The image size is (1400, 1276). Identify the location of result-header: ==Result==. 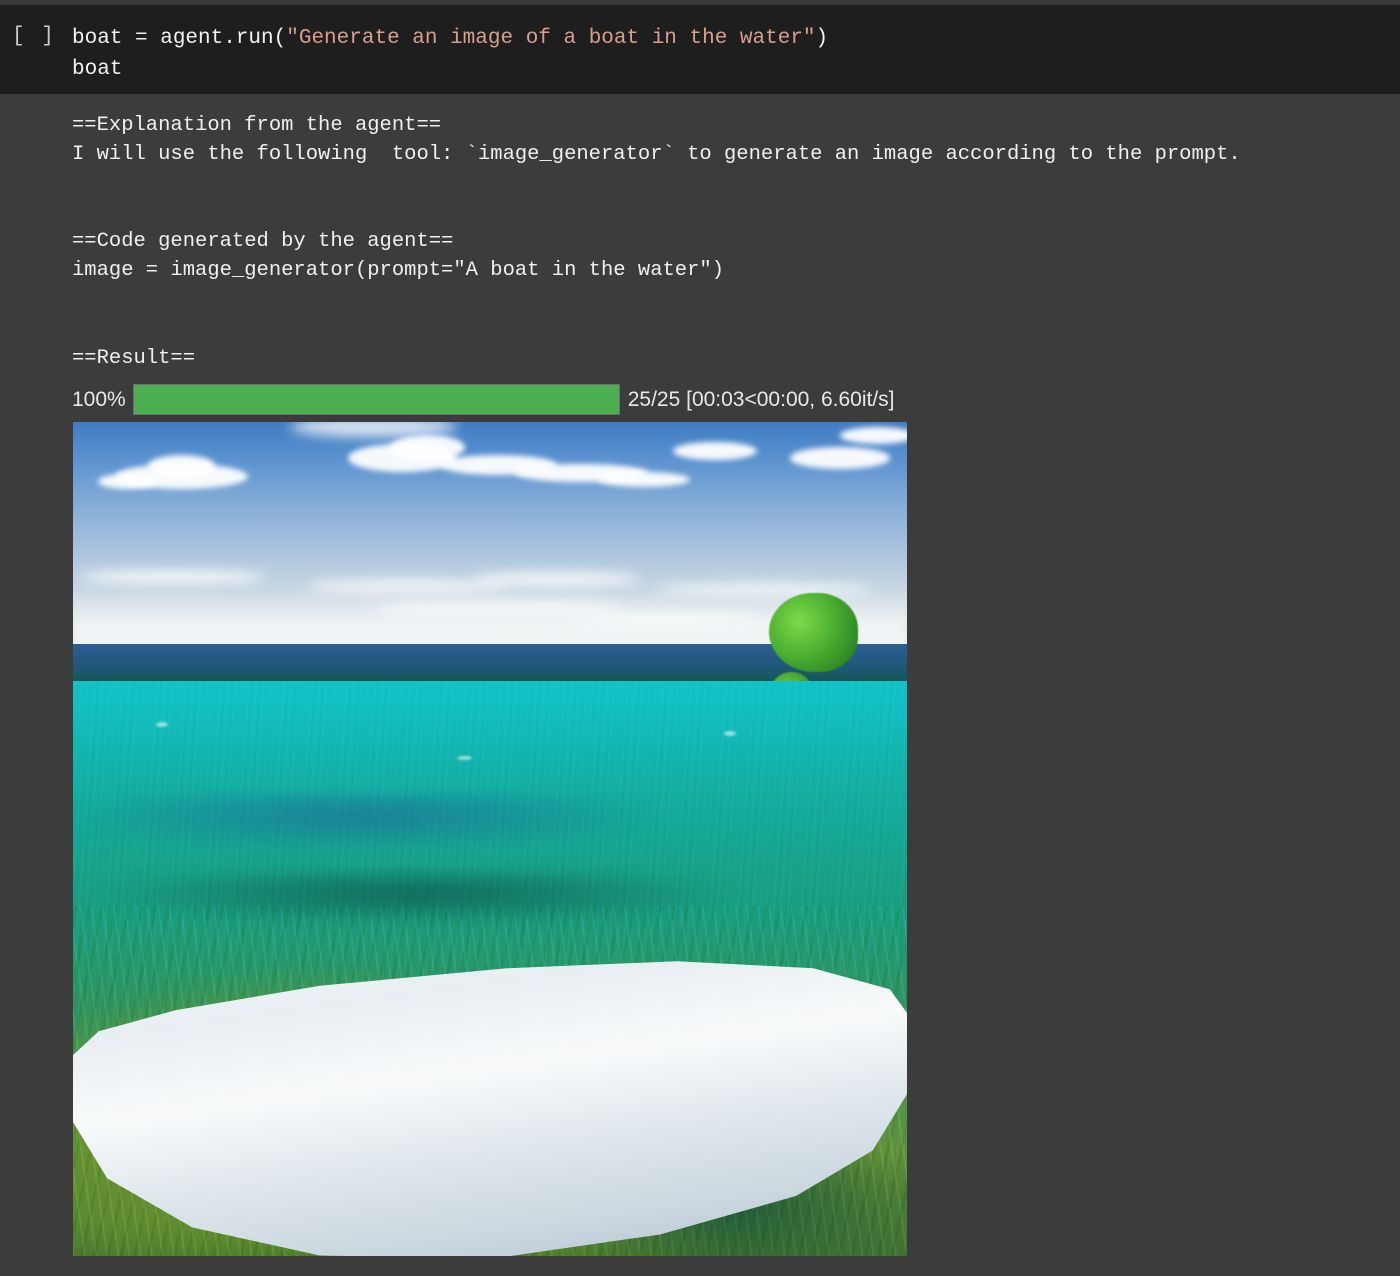
(134, 358).